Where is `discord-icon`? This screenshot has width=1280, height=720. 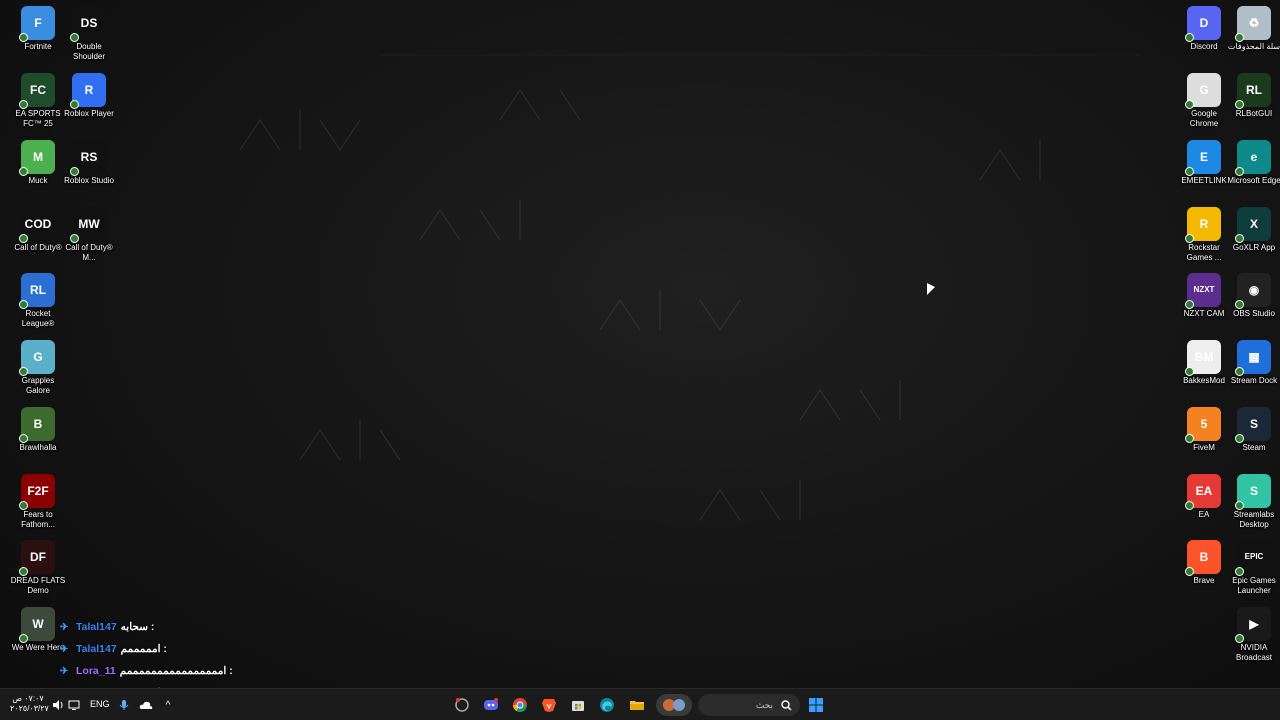
discord-icon is located at coordinates (491, 705).